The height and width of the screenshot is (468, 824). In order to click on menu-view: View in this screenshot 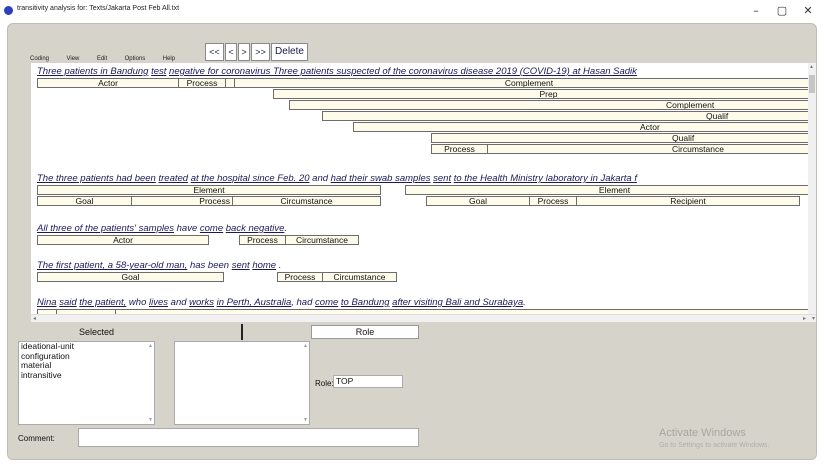, I will do `click(72, 59)`.